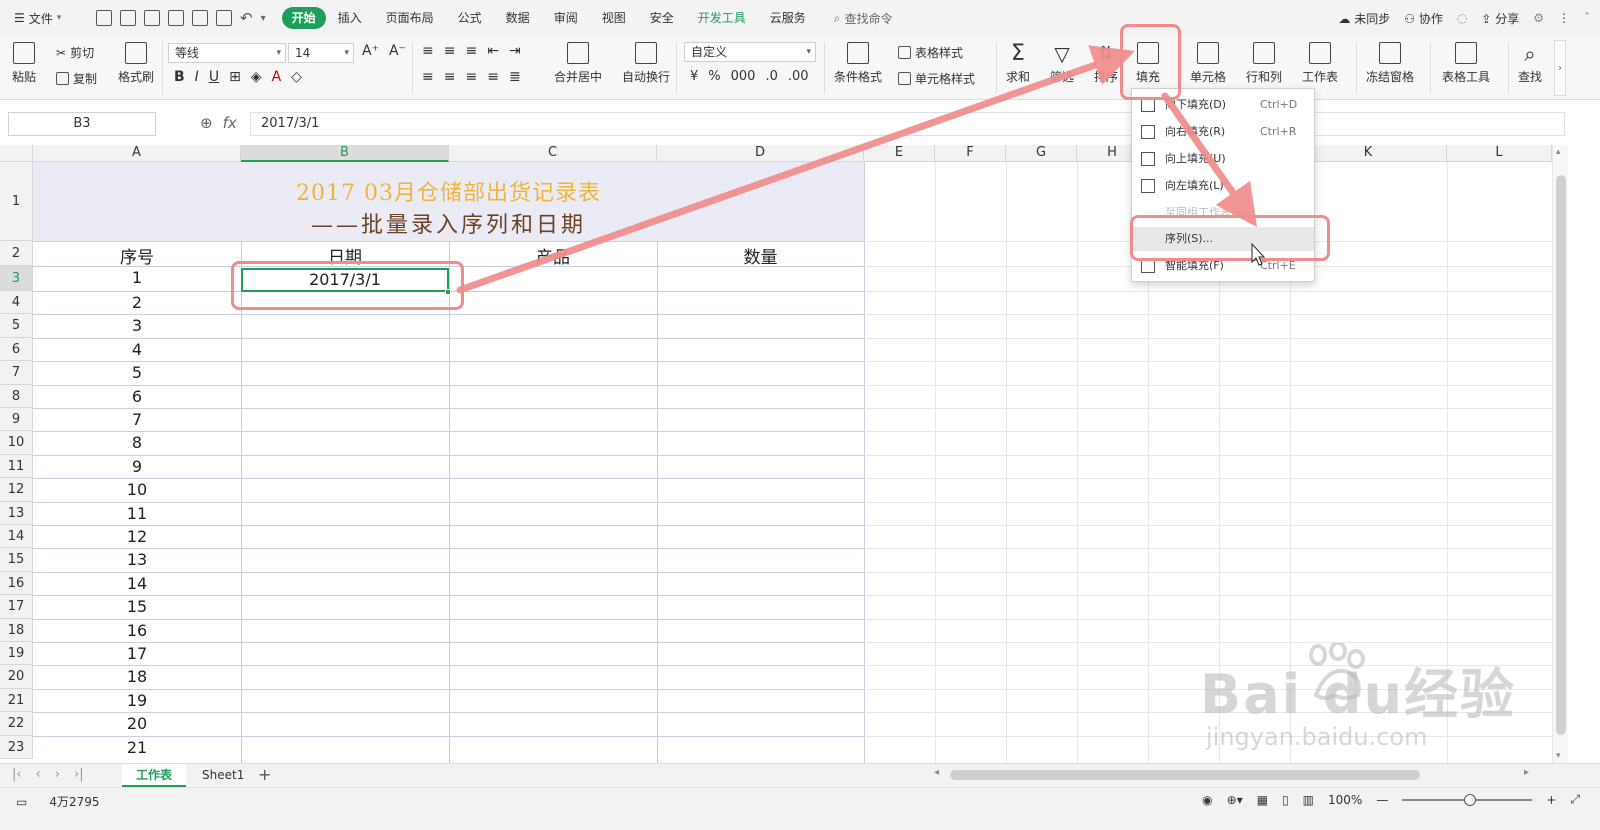 The width and height of the screenshot is (1600, 830). What do you see at coordinates (970, 153) in the screenshot?
I see `column-header-f: F` at bounding box center [970, 153].